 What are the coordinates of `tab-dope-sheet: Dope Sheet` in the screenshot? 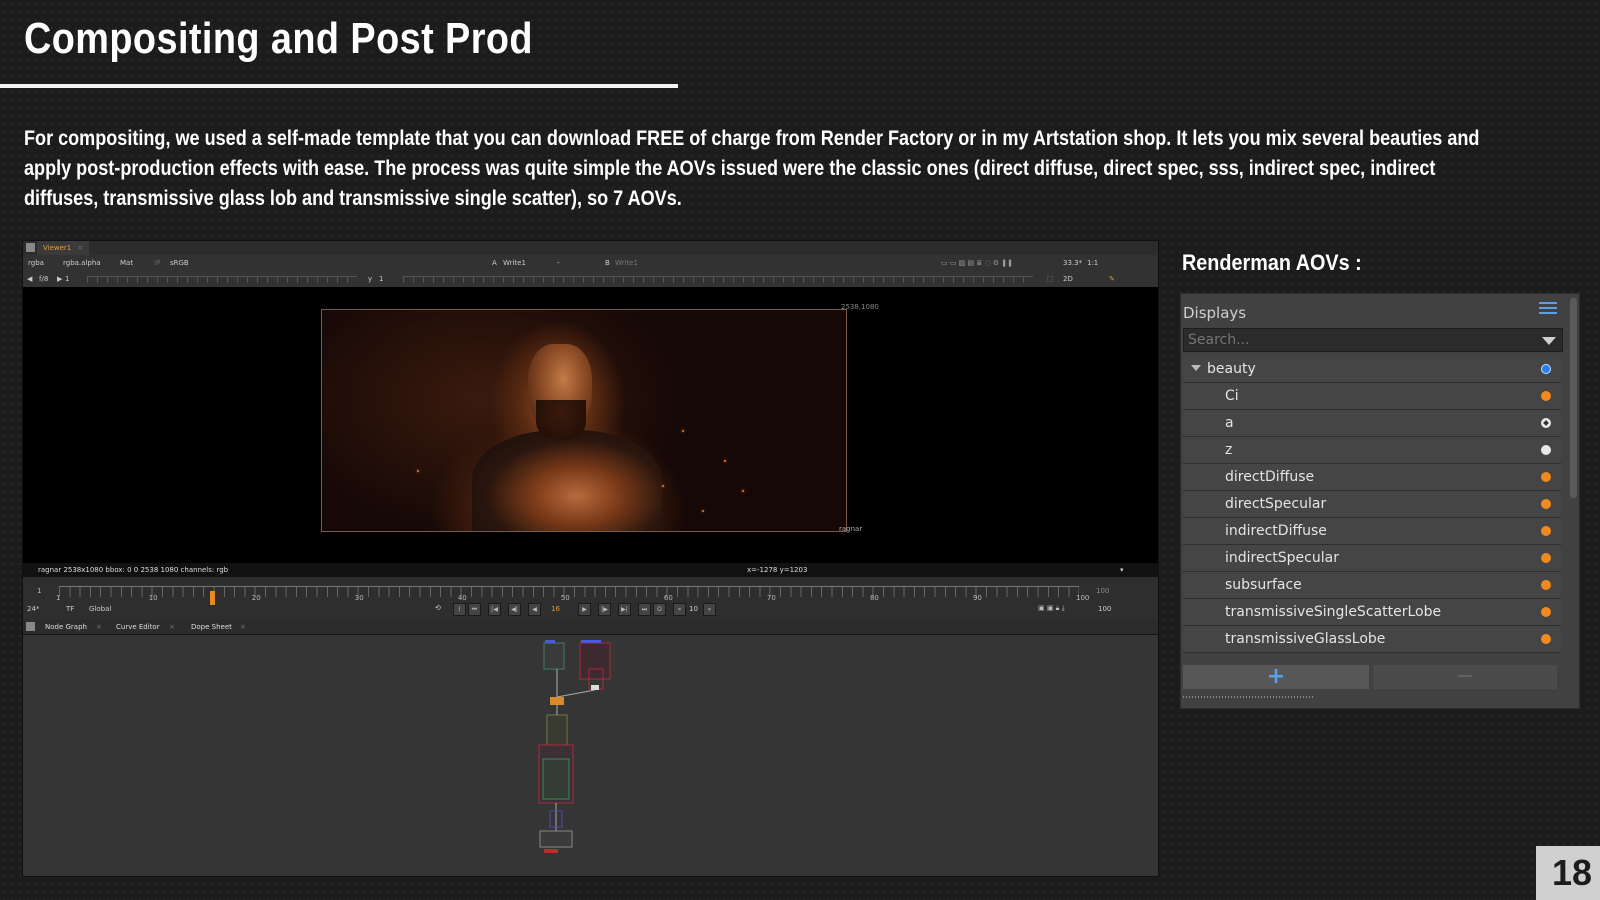 It's located at (211, 627).